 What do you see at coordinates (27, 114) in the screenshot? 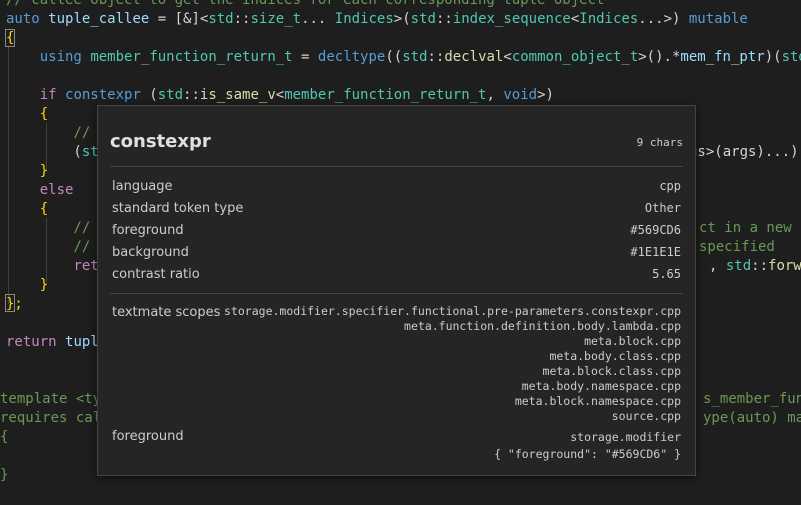
I see `code-line-7: {` at bounding box center [27, 114].